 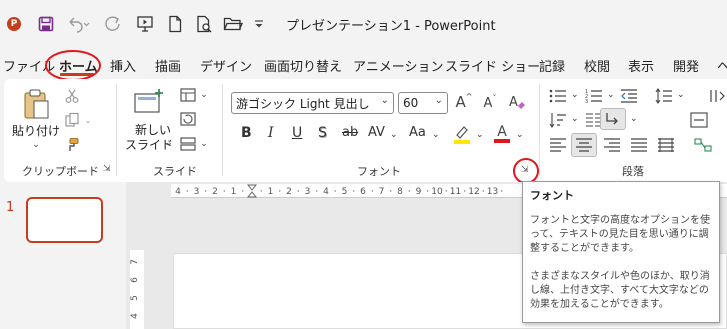 I want to click on paste-dropdown-icon: ⌄, so click(x=36, y=145).